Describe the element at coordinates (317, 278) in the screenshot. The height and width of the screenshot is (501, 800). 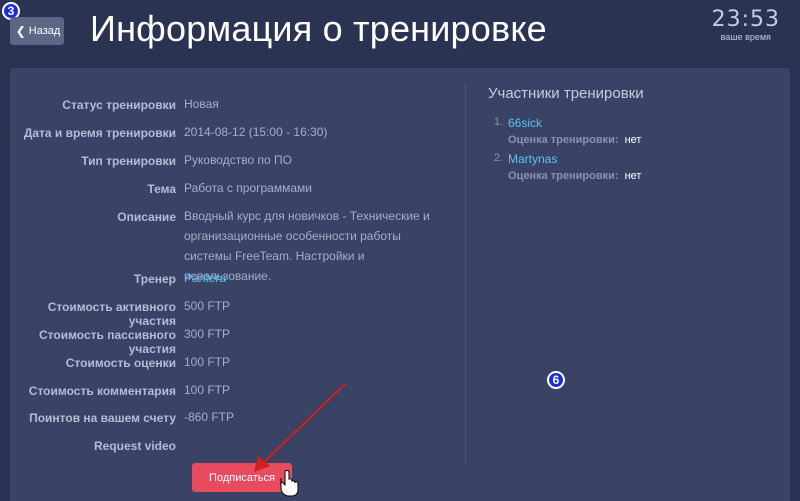
I see `trainer-link: Pantera` at that location.